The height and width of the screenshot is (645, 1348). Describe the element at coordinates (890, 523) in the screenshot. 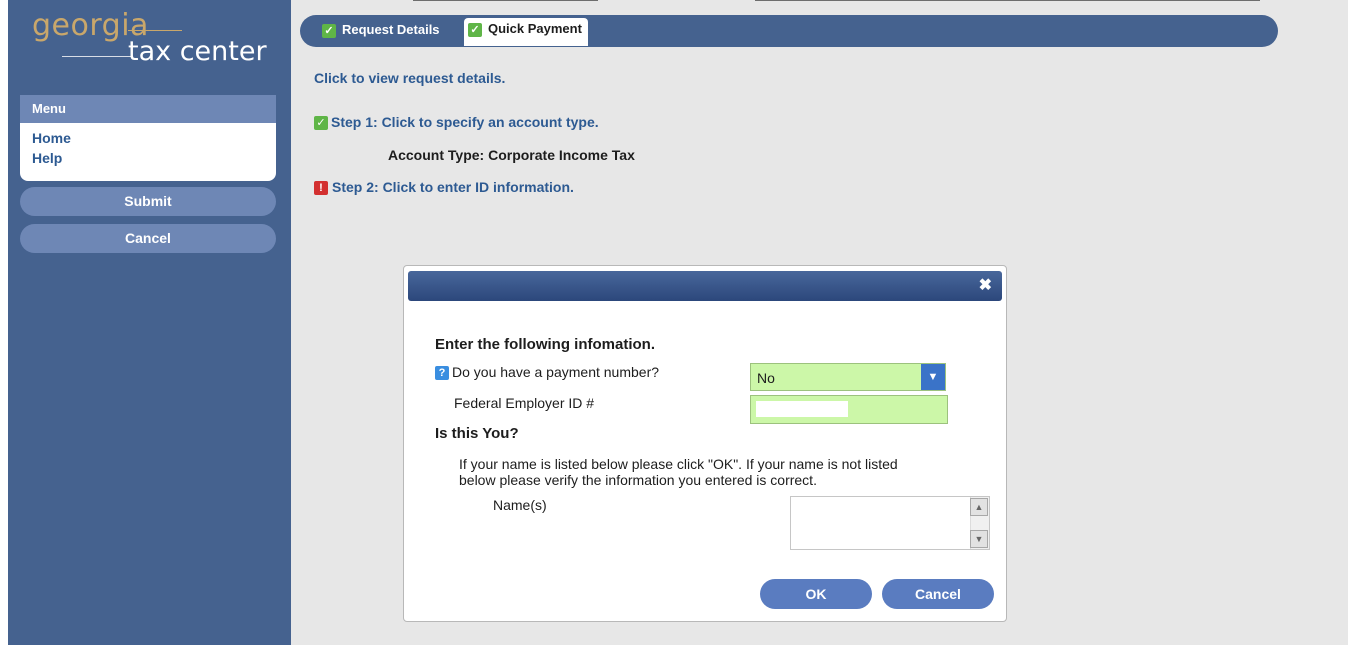

I see `names-listbox: ▲ ▼` at that location.